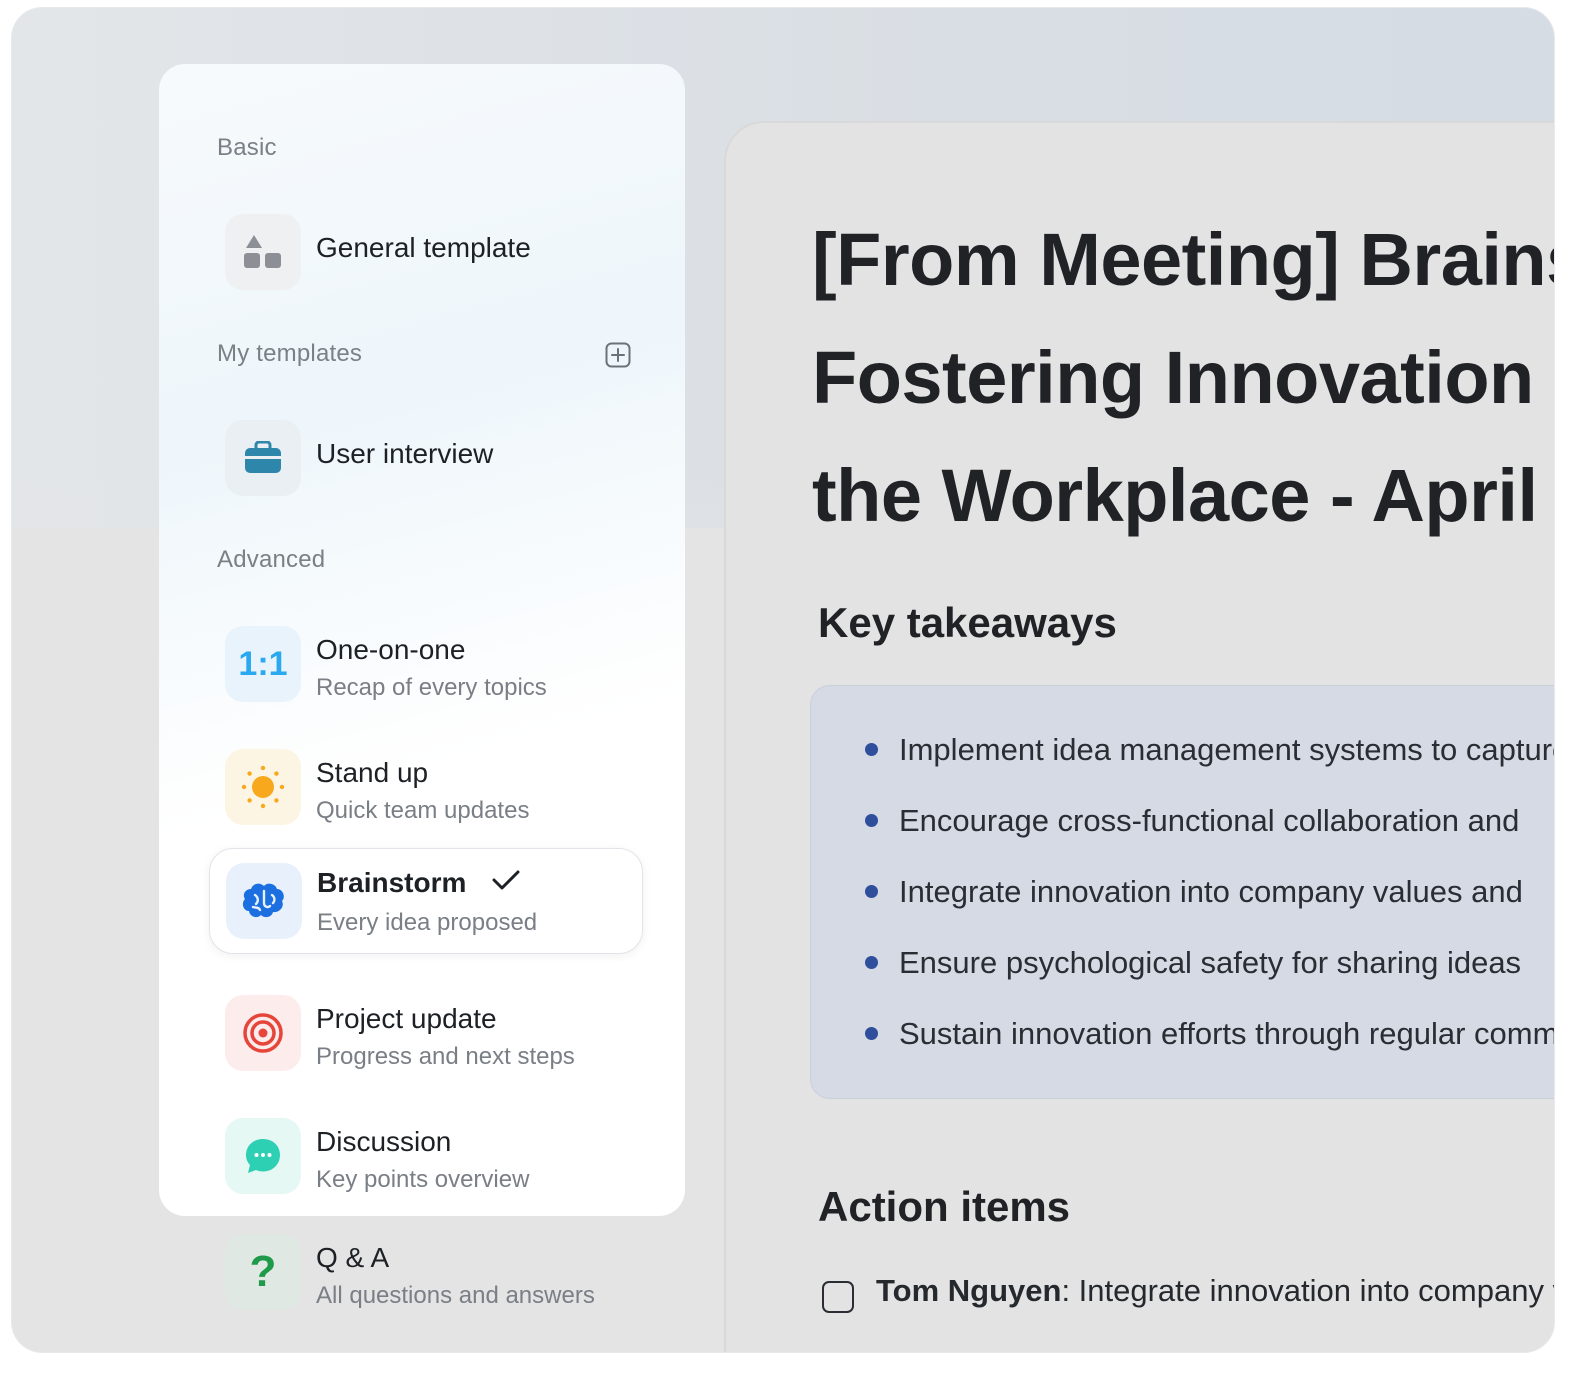 This screenshot has height=1380, width=1582. What do you see at coordinates (391, 649) in the screenshot?
I see `template-item-title: One-on-one` at bounding box center [391, 649].